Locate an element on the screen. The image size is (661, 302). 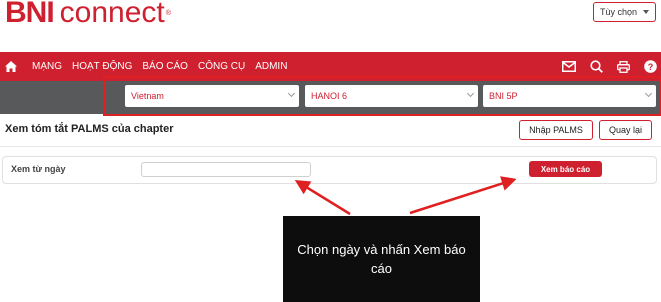
nav-item-reports: BÁO CÁO is located at coordinates (165, 66).